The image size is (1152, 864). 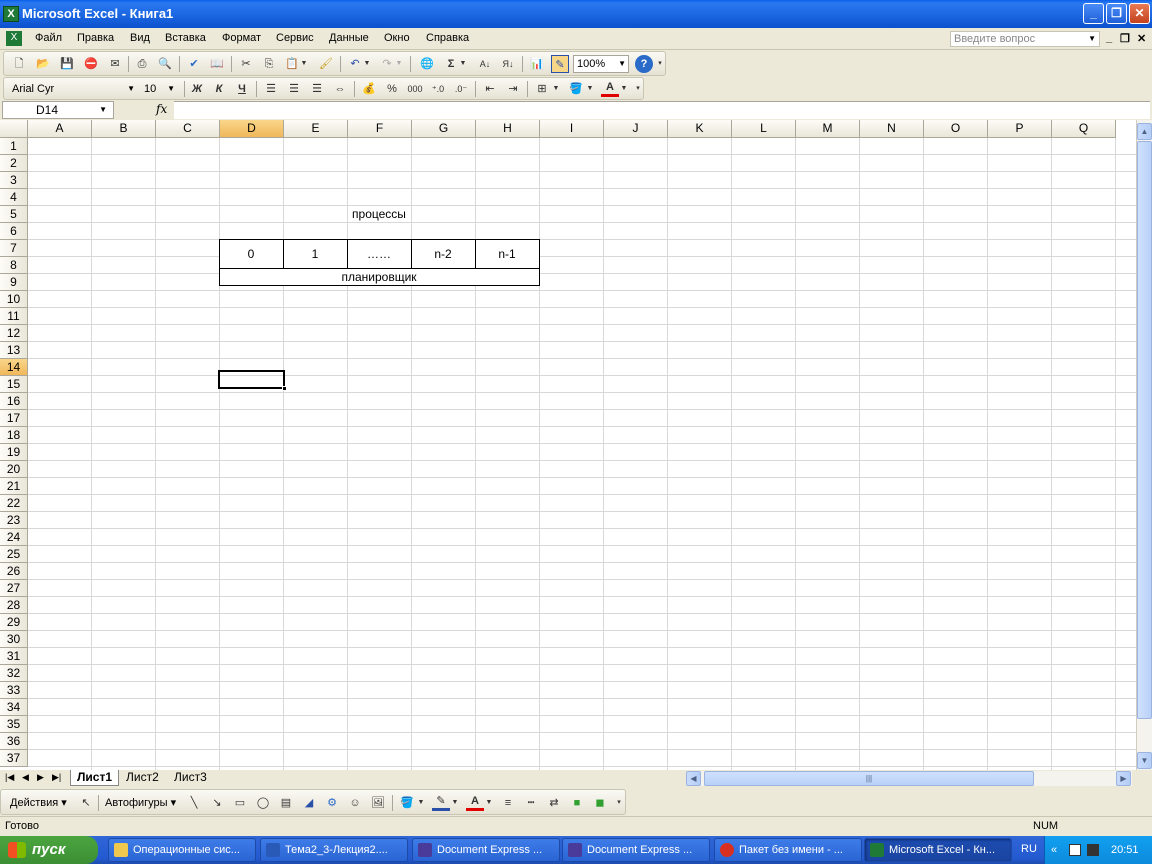 What do you see at coordinates (9, 777) in the screenshot?
I see `first-sheet-icon: |◀` at bounding box center [9, 777].